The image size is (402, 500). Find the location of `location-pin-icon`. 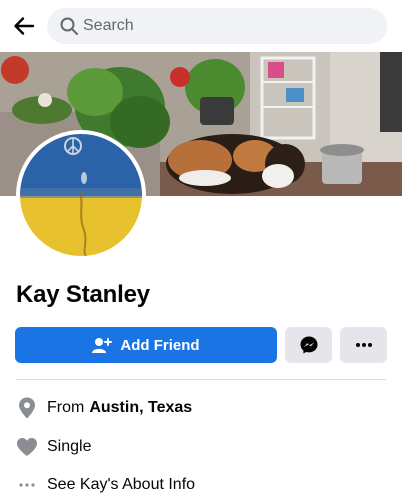

location-pin-icon is located at coordinates (27, 408).